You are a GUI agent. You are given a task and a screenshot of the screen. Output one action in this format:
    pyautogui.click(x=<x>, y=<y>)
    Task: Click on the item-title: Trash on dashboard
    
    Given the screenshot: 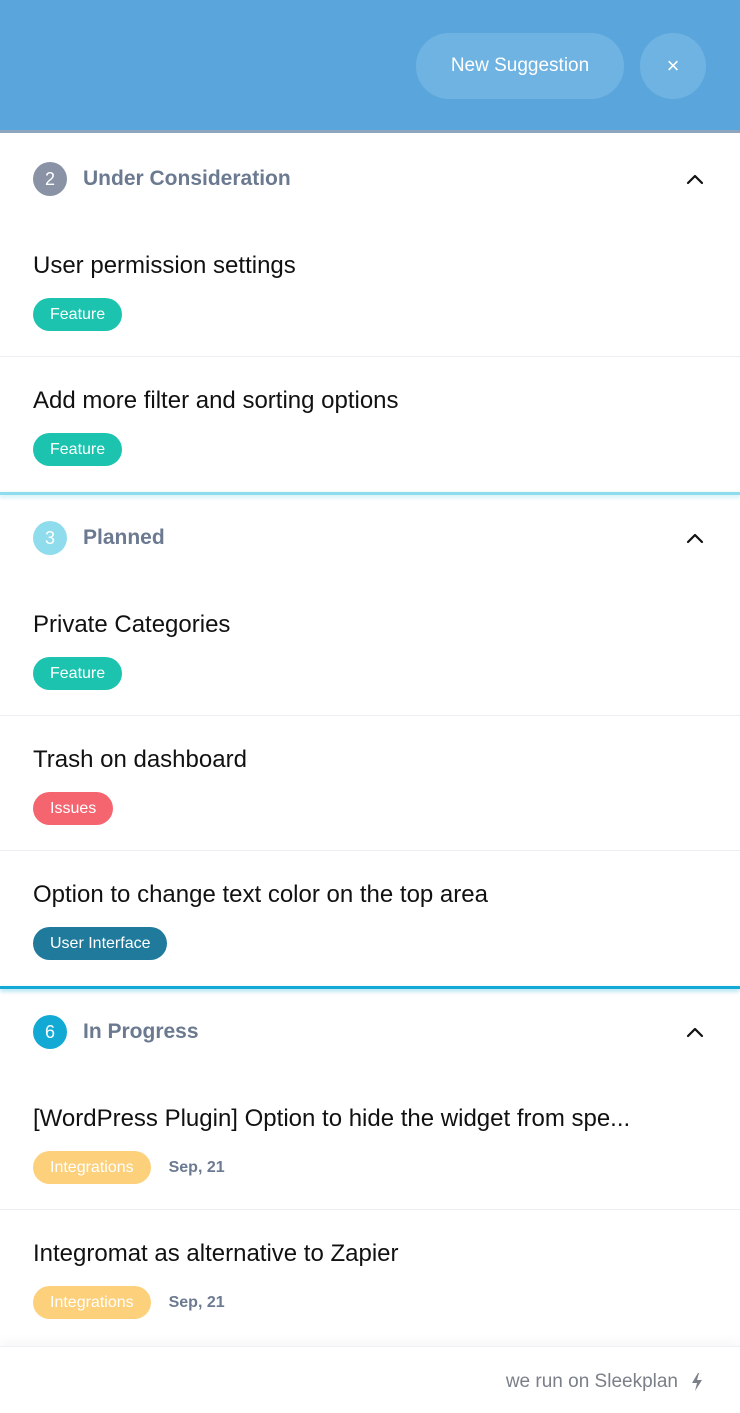 What is the action you would take?
    pyautogui.click(x=140, y=759)
    